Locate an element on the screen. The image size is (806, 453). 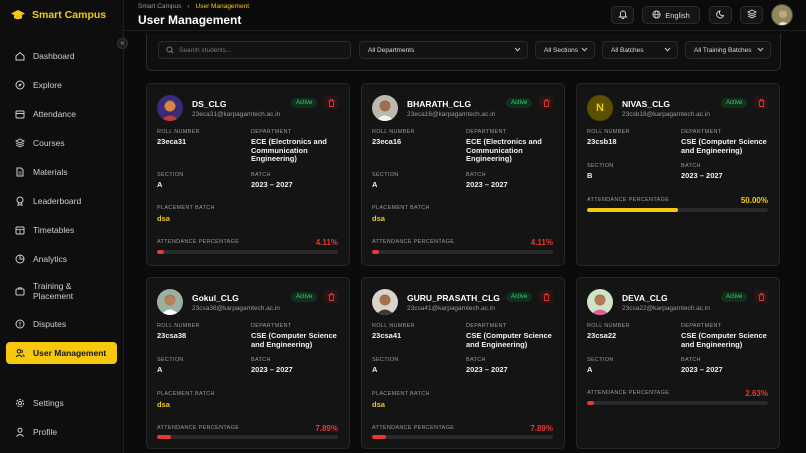
attendance-value: 4.11% is located at coordinates (541, 242).